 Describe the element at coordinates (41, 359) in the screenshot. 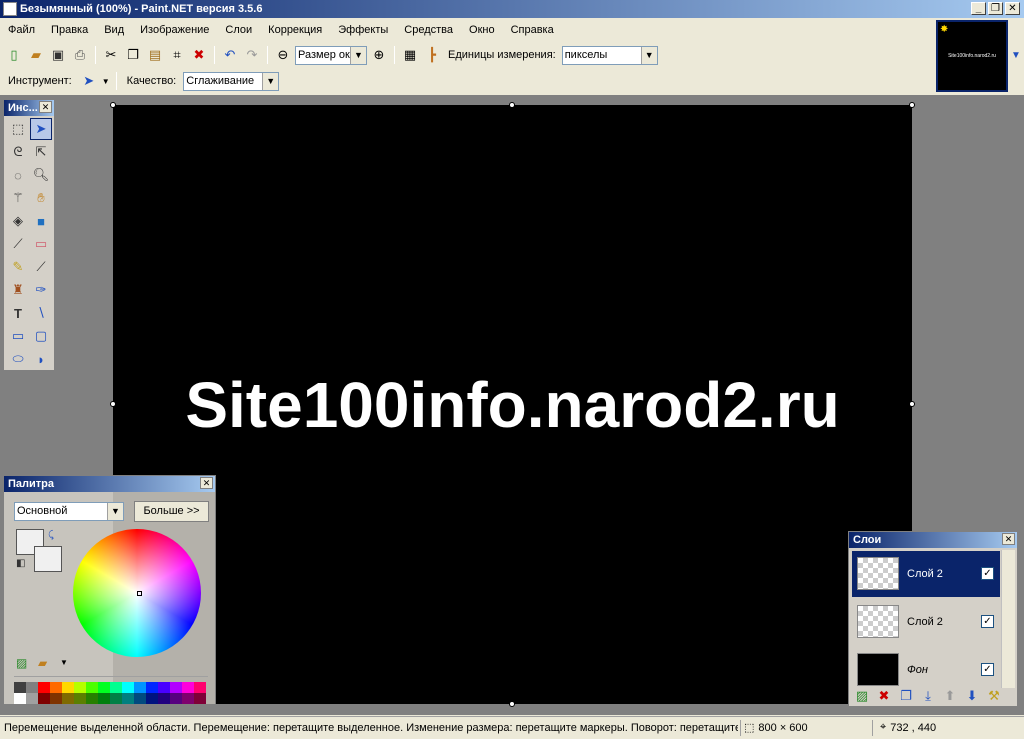

I see `freeform-shape-tool-icon: ◗` at that location.